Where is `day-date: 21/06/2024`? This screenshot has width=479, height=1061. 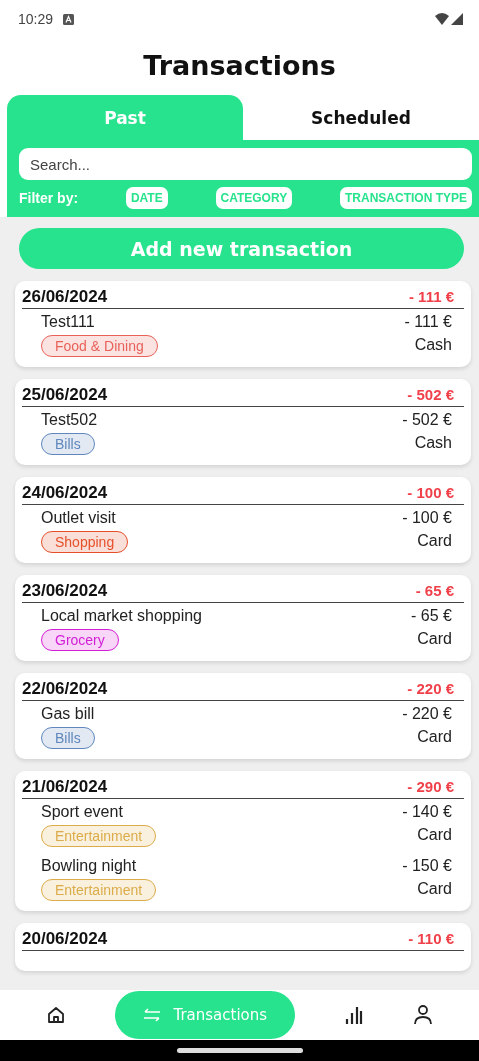
day-date: 21/06/2024 is located at coordinates (65, 787).